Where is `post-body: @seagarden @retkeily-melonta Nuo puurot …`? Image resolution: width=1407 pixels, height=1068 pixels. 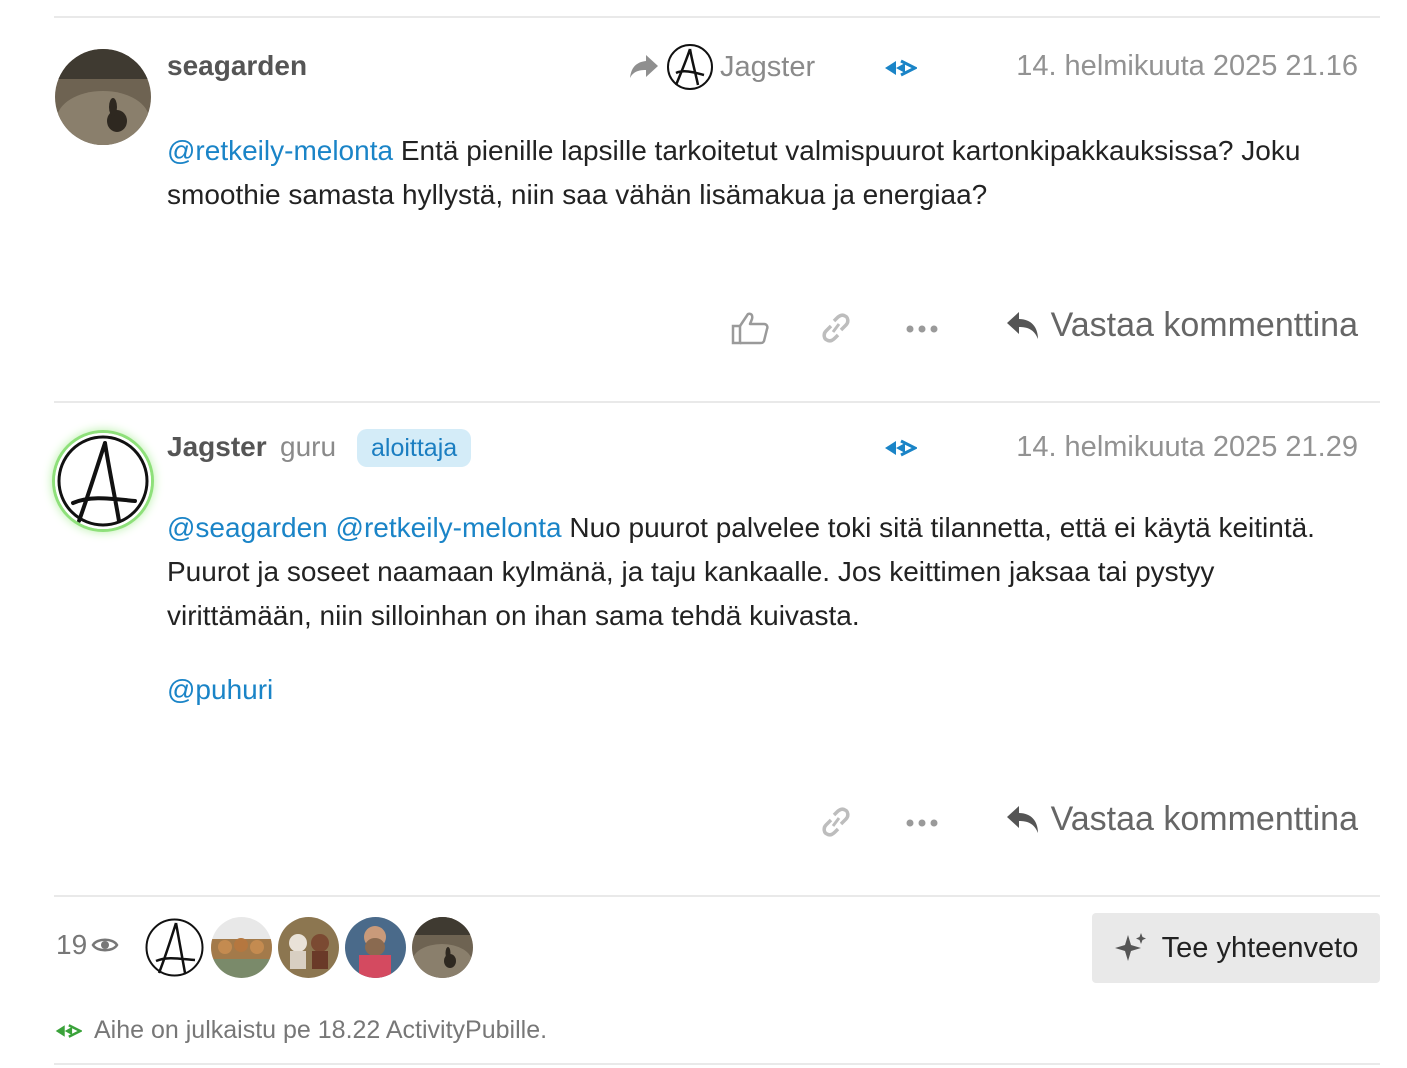 post-body: @seagarden @retkeily-melonta Nuo puurot … is located at coordinates (757, 572).